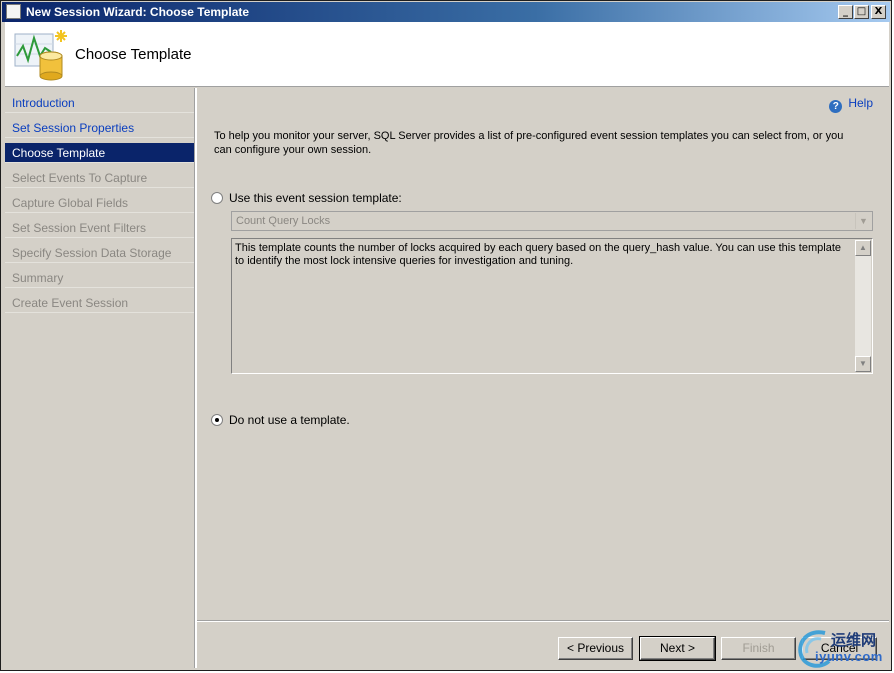 Image resolution: width=894 pixels, height=673 pixels. What do you see at coordinates (552, 221) in the screenshot?
I see `template-select: Count Query Locks ▼` at bounding box center [552, 221].